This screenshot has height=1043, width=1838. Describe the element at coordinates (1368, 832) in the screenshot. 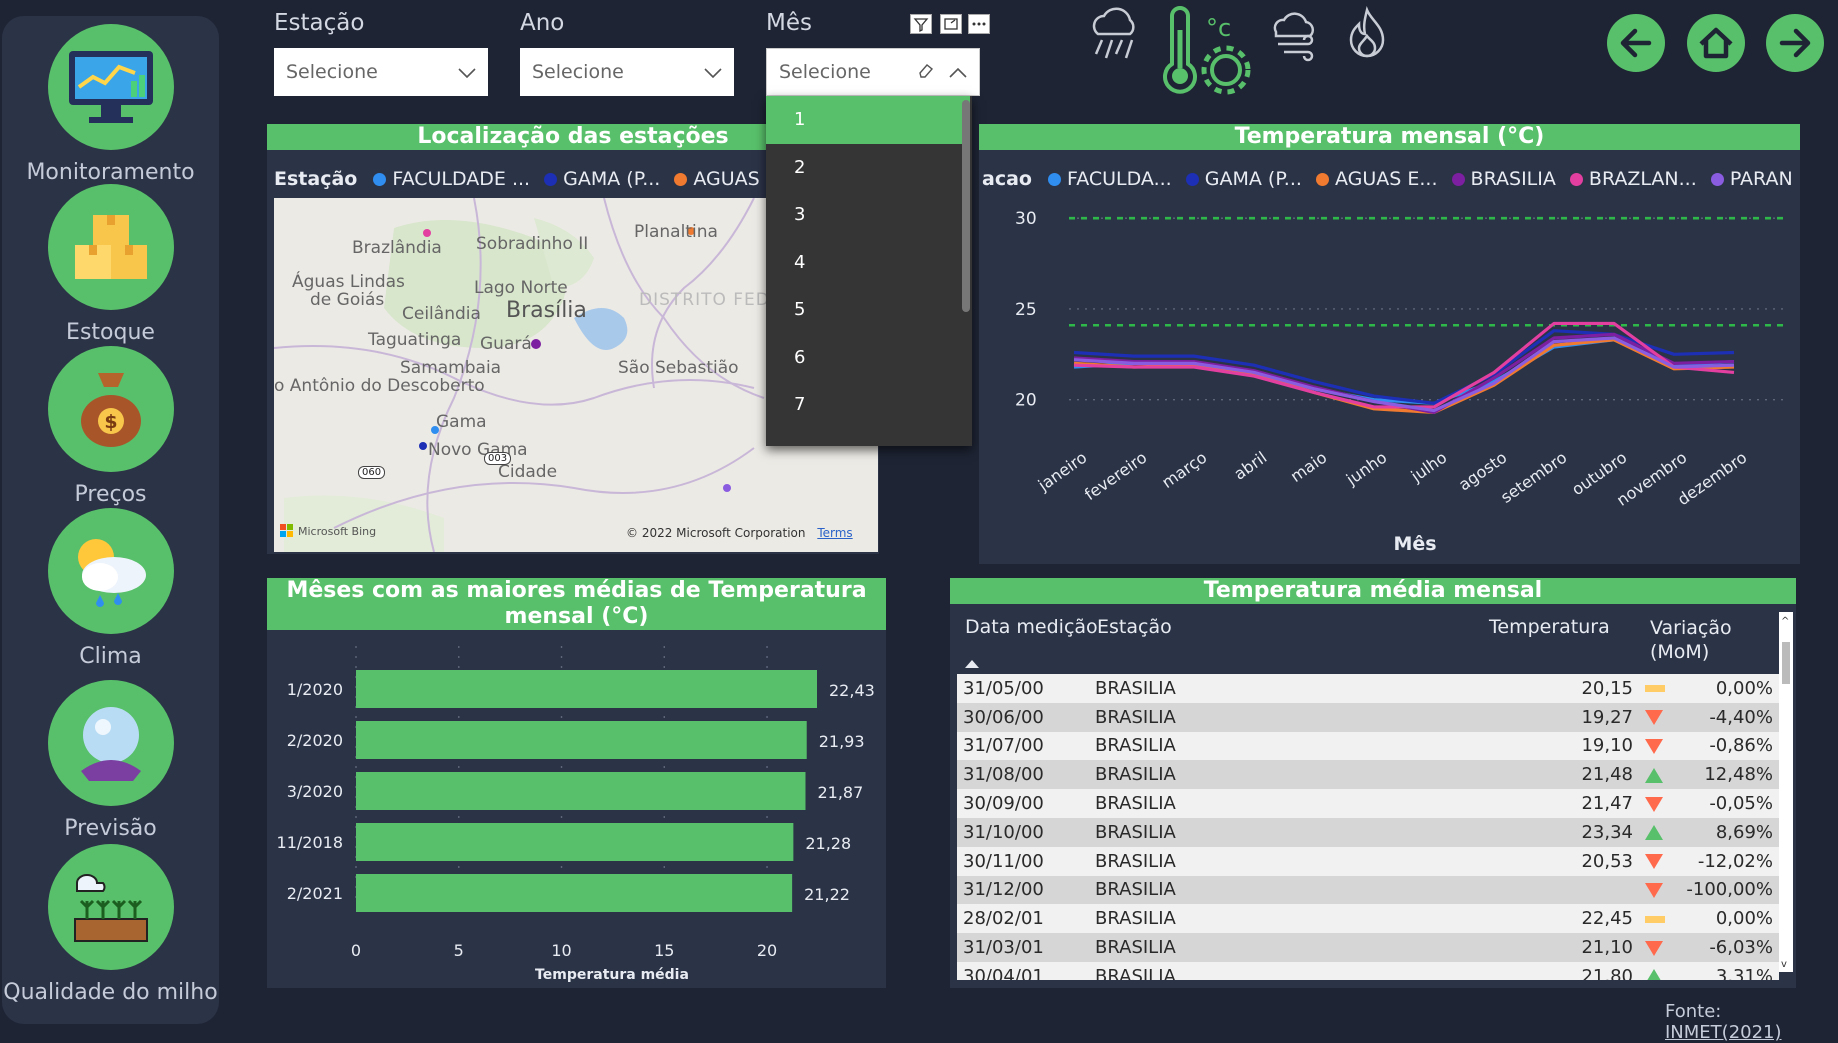

I see `table-row: 31/10/00 BRASILIA 23,34 8,69%` at that location.